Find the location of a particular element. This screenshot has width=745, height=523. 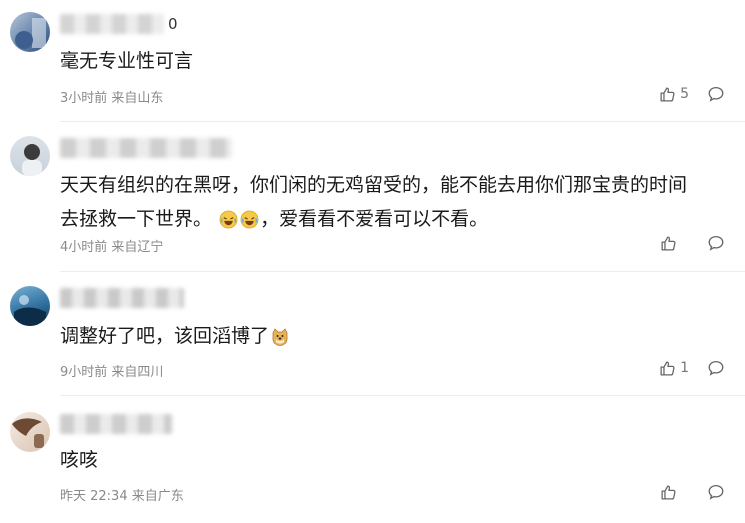

comment-meta: 昨天 22:34 来自广东 is located at coordinates (122, 496).